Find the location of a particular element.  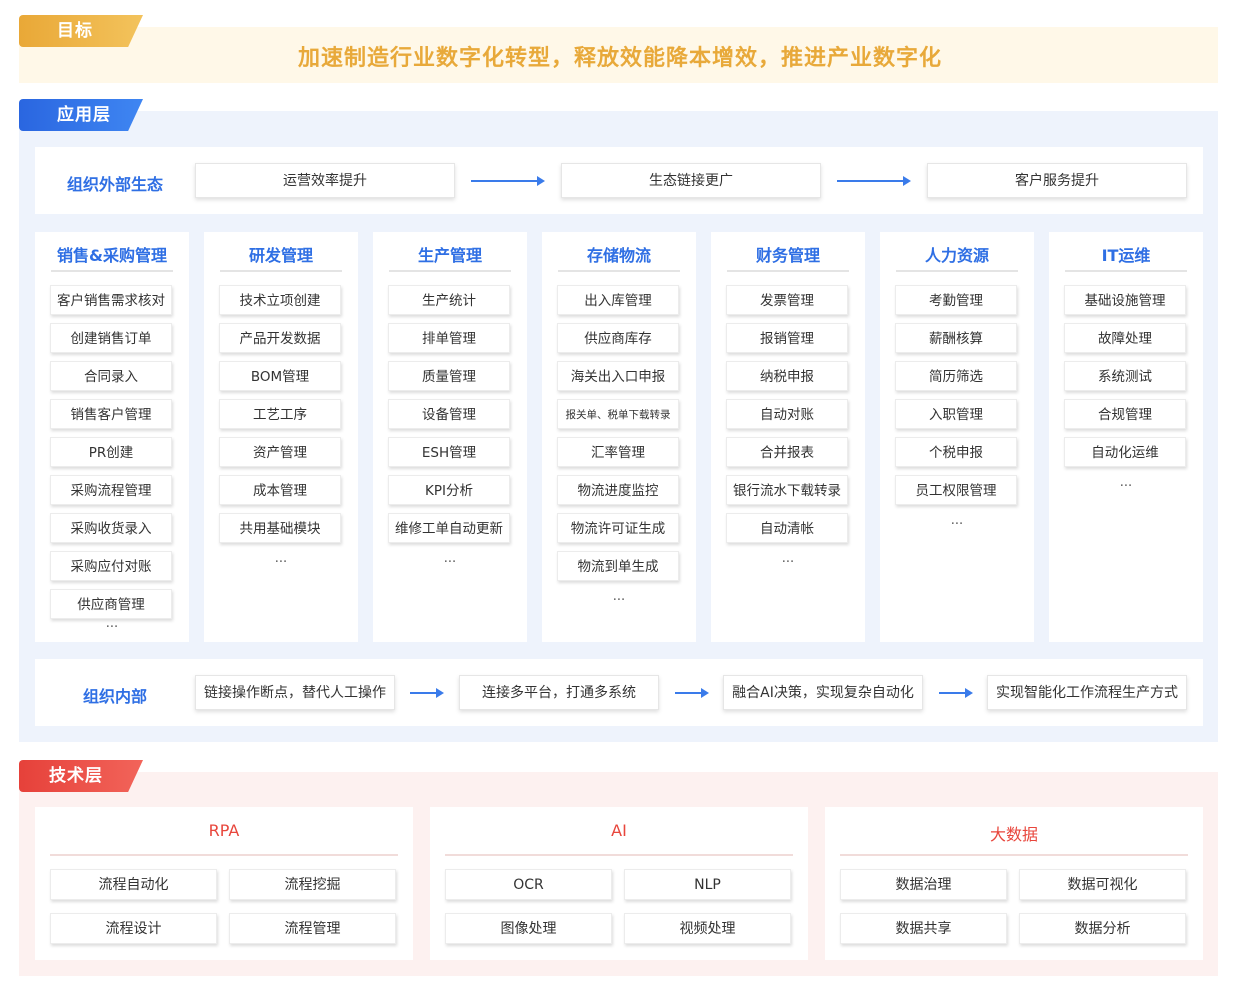

function-item: 系统测试 is located at coordinates (1125, 376).